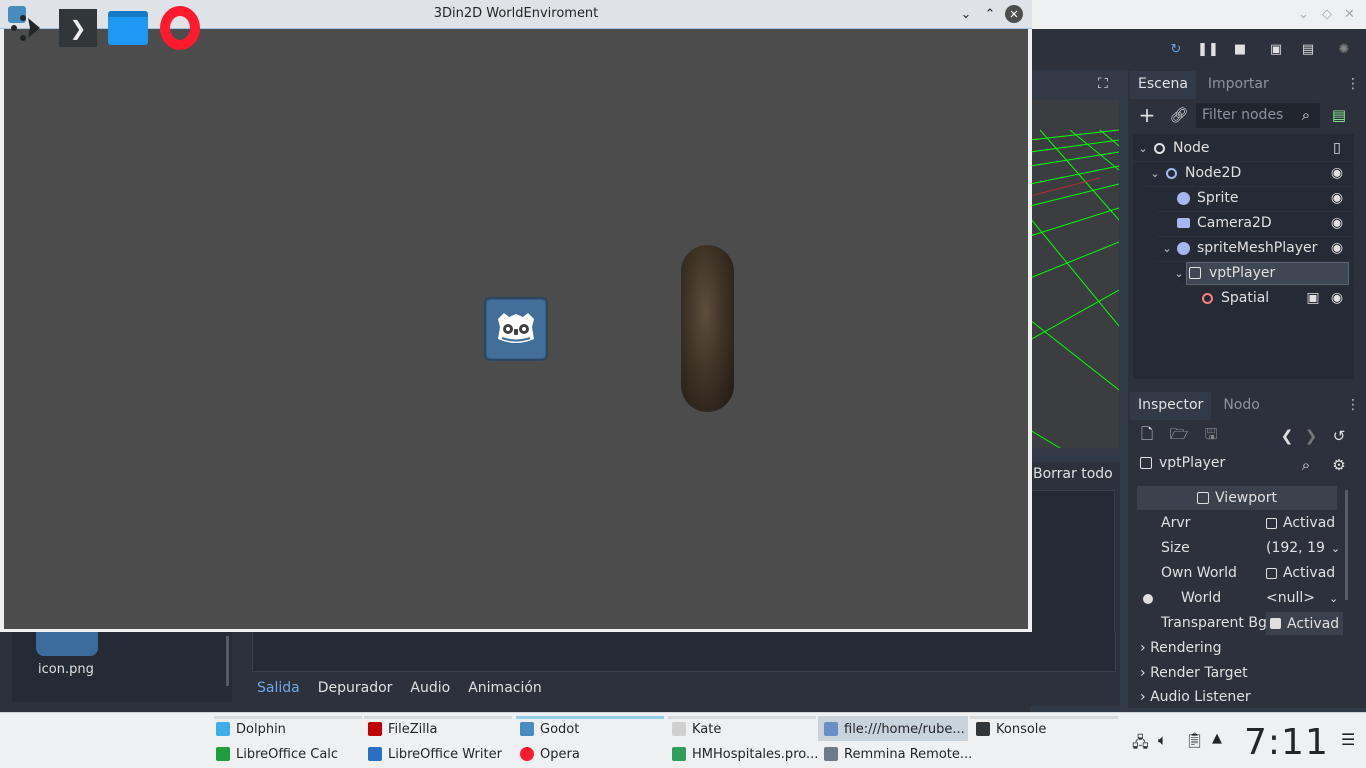  I want to click on hamburger-menu-icon: ☰, so click(1348, 739).